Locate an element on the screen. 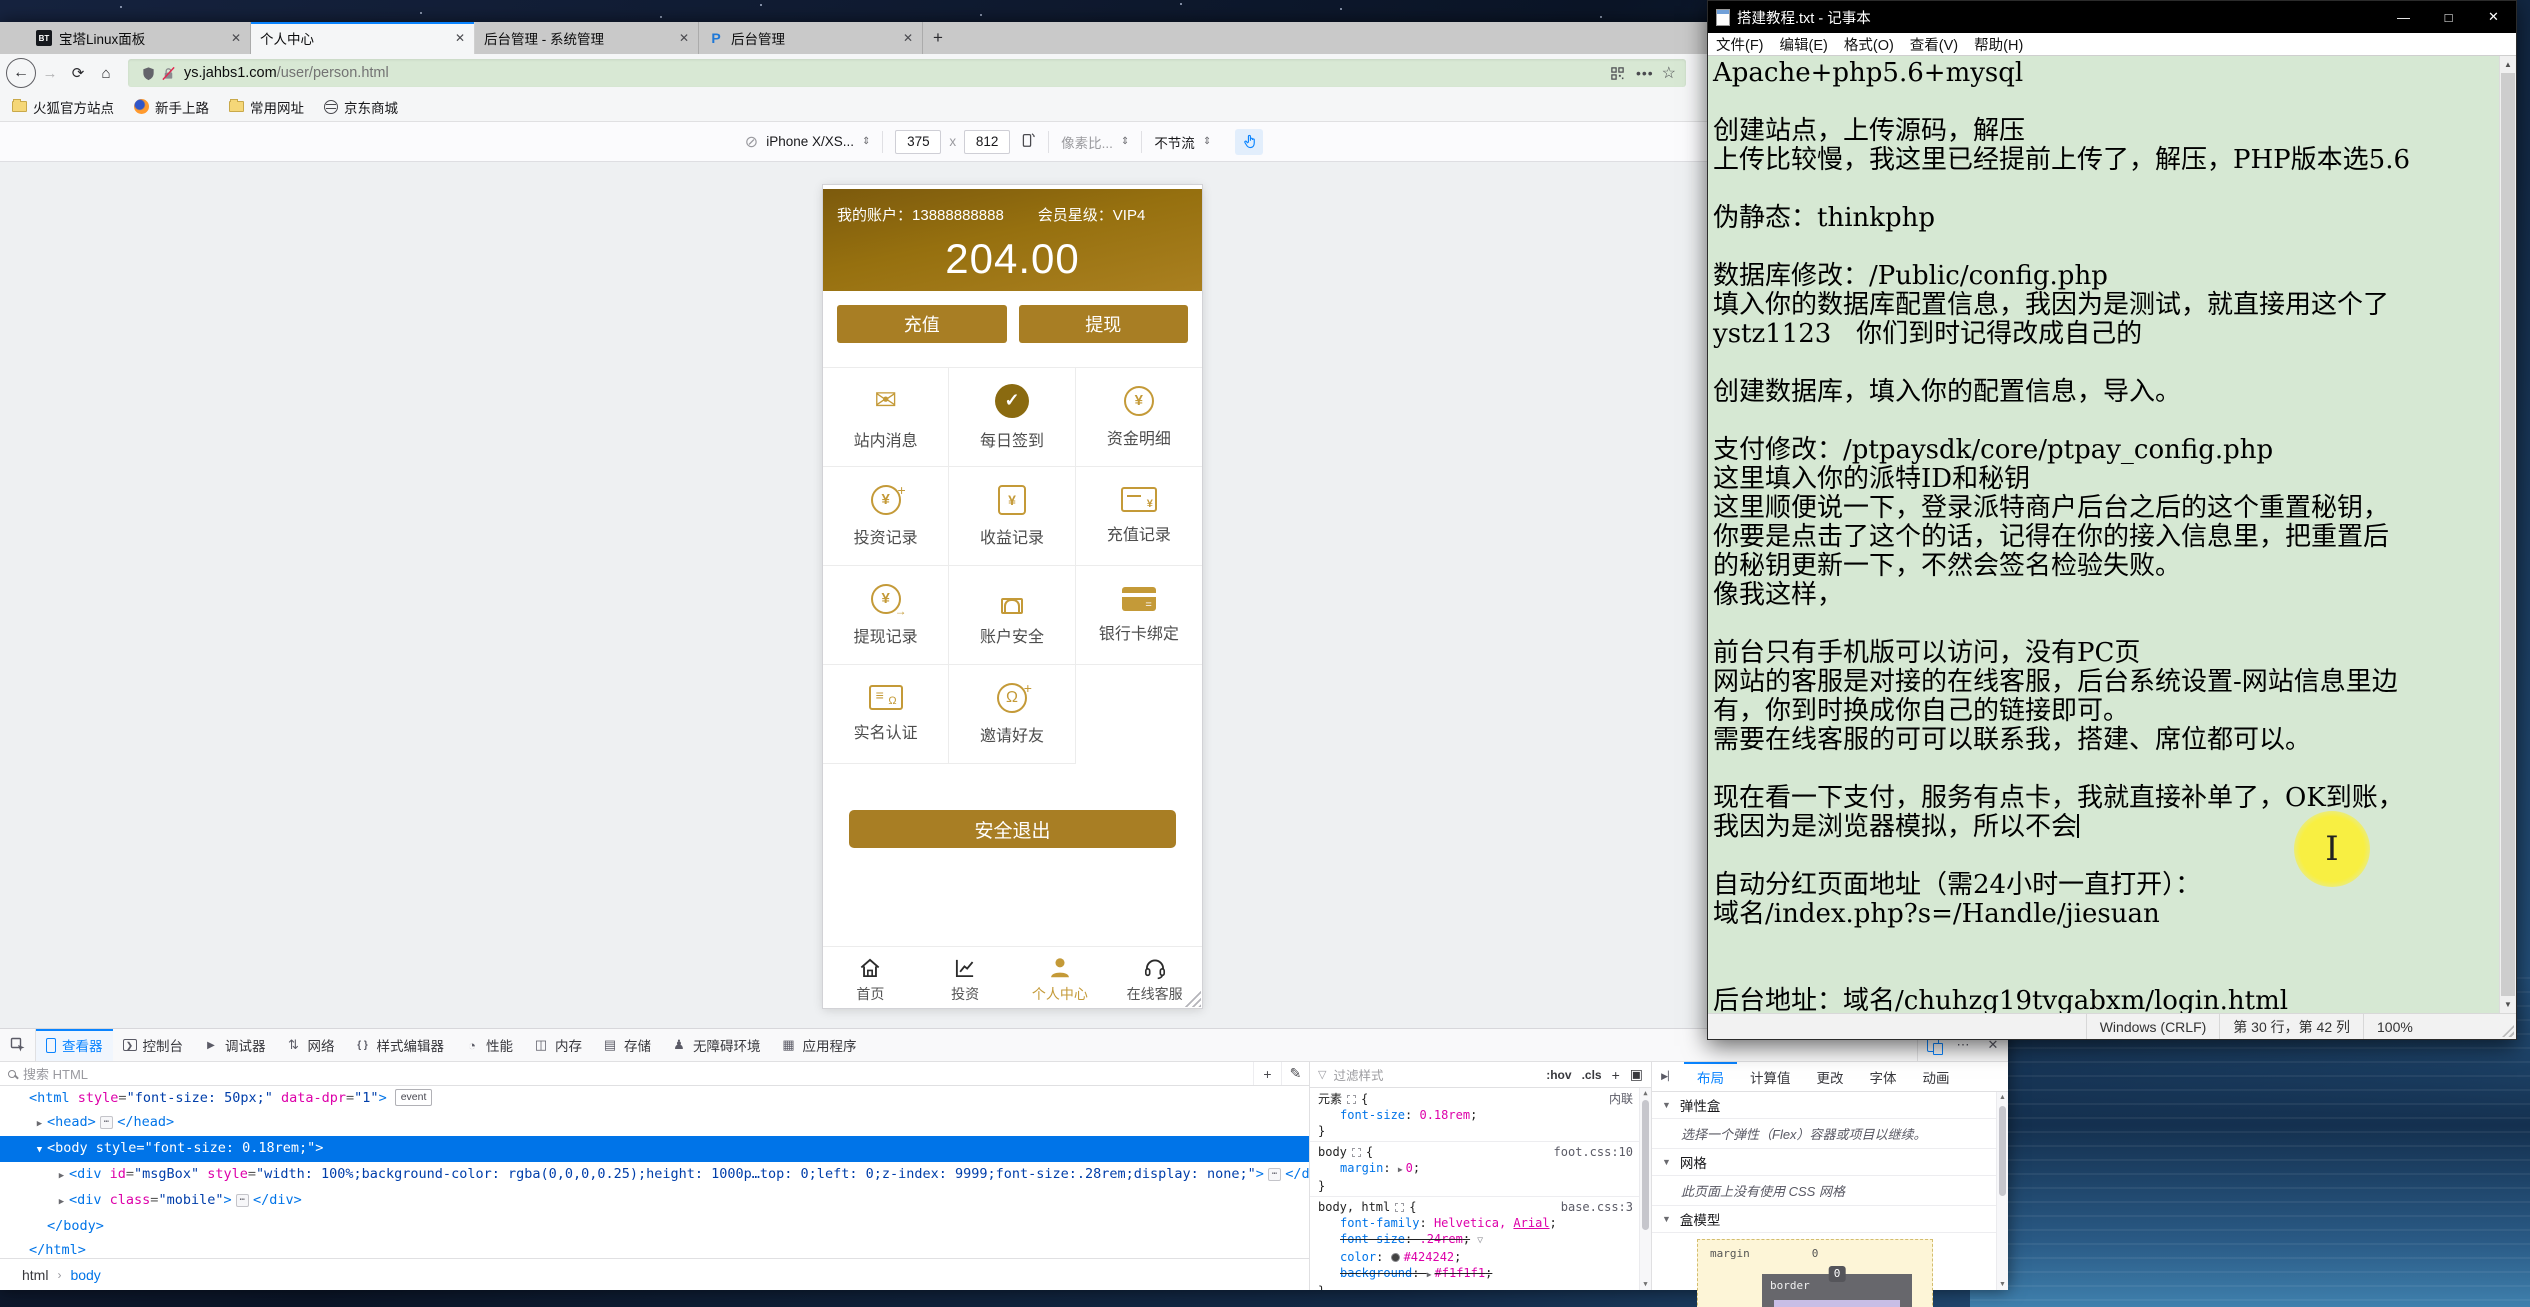 Image resolution: width=2530 pixels, height=1307 pixels. css-rule-selector: body, html{base.css:3 is located at coordinates (1474, 1207).